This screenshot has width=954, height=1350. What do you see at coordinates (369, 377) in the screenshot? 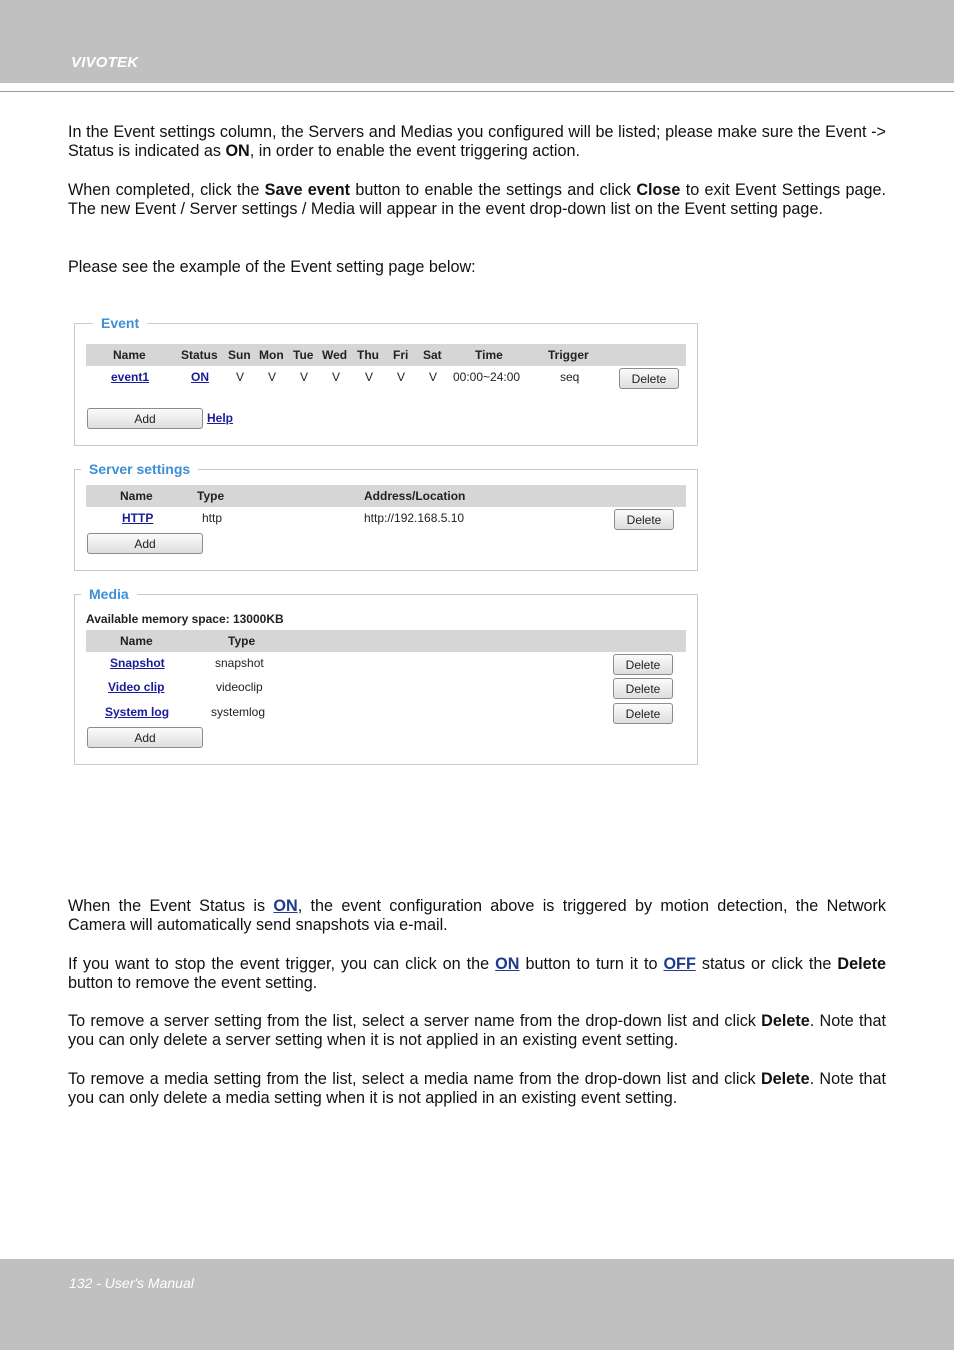
I see `day-thu: V` at bounding box center [369, 377].